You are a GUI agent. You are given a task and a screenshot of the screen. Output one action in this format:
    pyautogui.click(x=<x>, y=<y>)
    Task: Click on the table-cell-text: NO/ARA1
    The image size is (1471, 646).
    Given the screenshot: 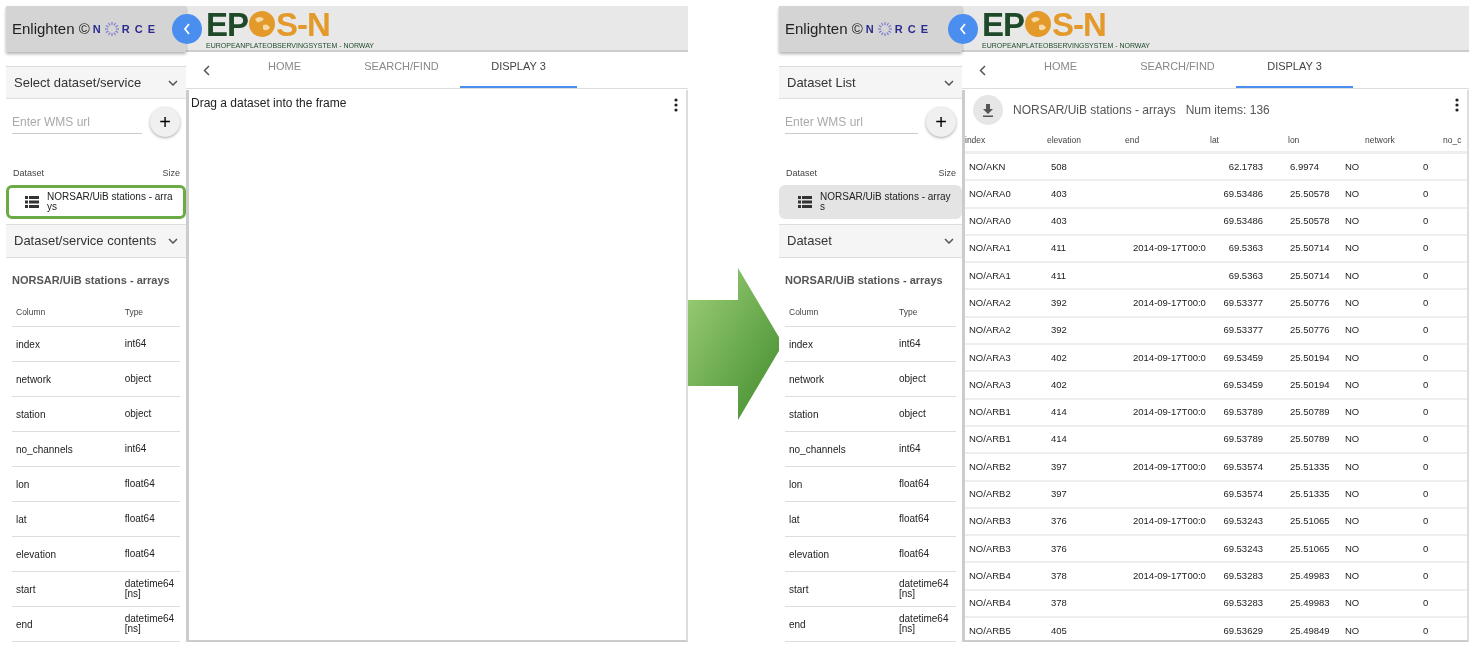 What is the action you would take?
    pyautogui.click(x=990, y=248)
    